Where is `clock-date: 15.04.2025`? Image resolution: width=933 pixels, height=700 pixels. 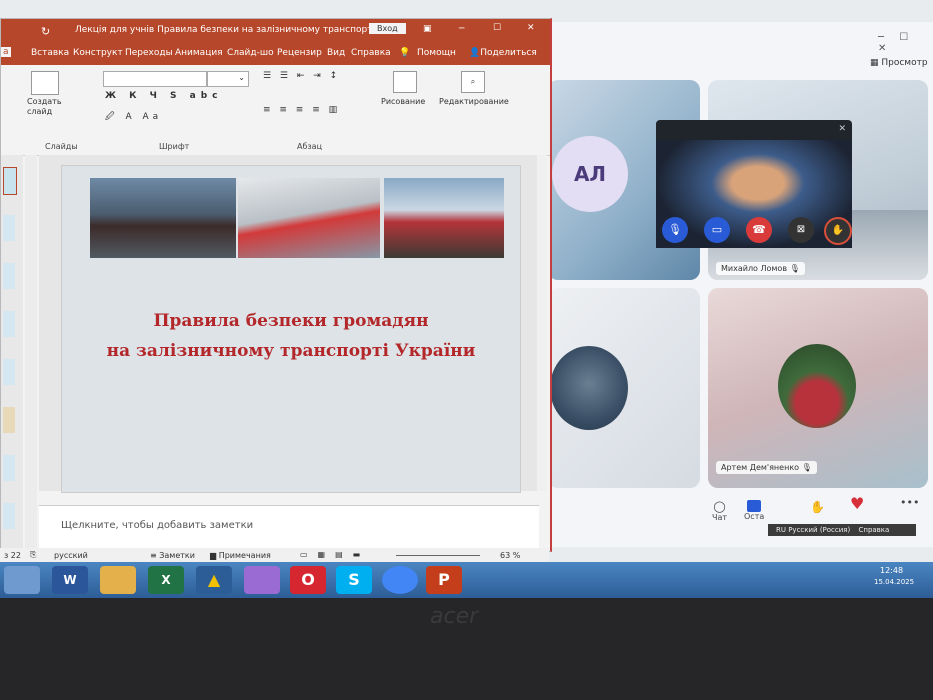 clock-date: 15.04.2025 is located at coordinates (894, 582).